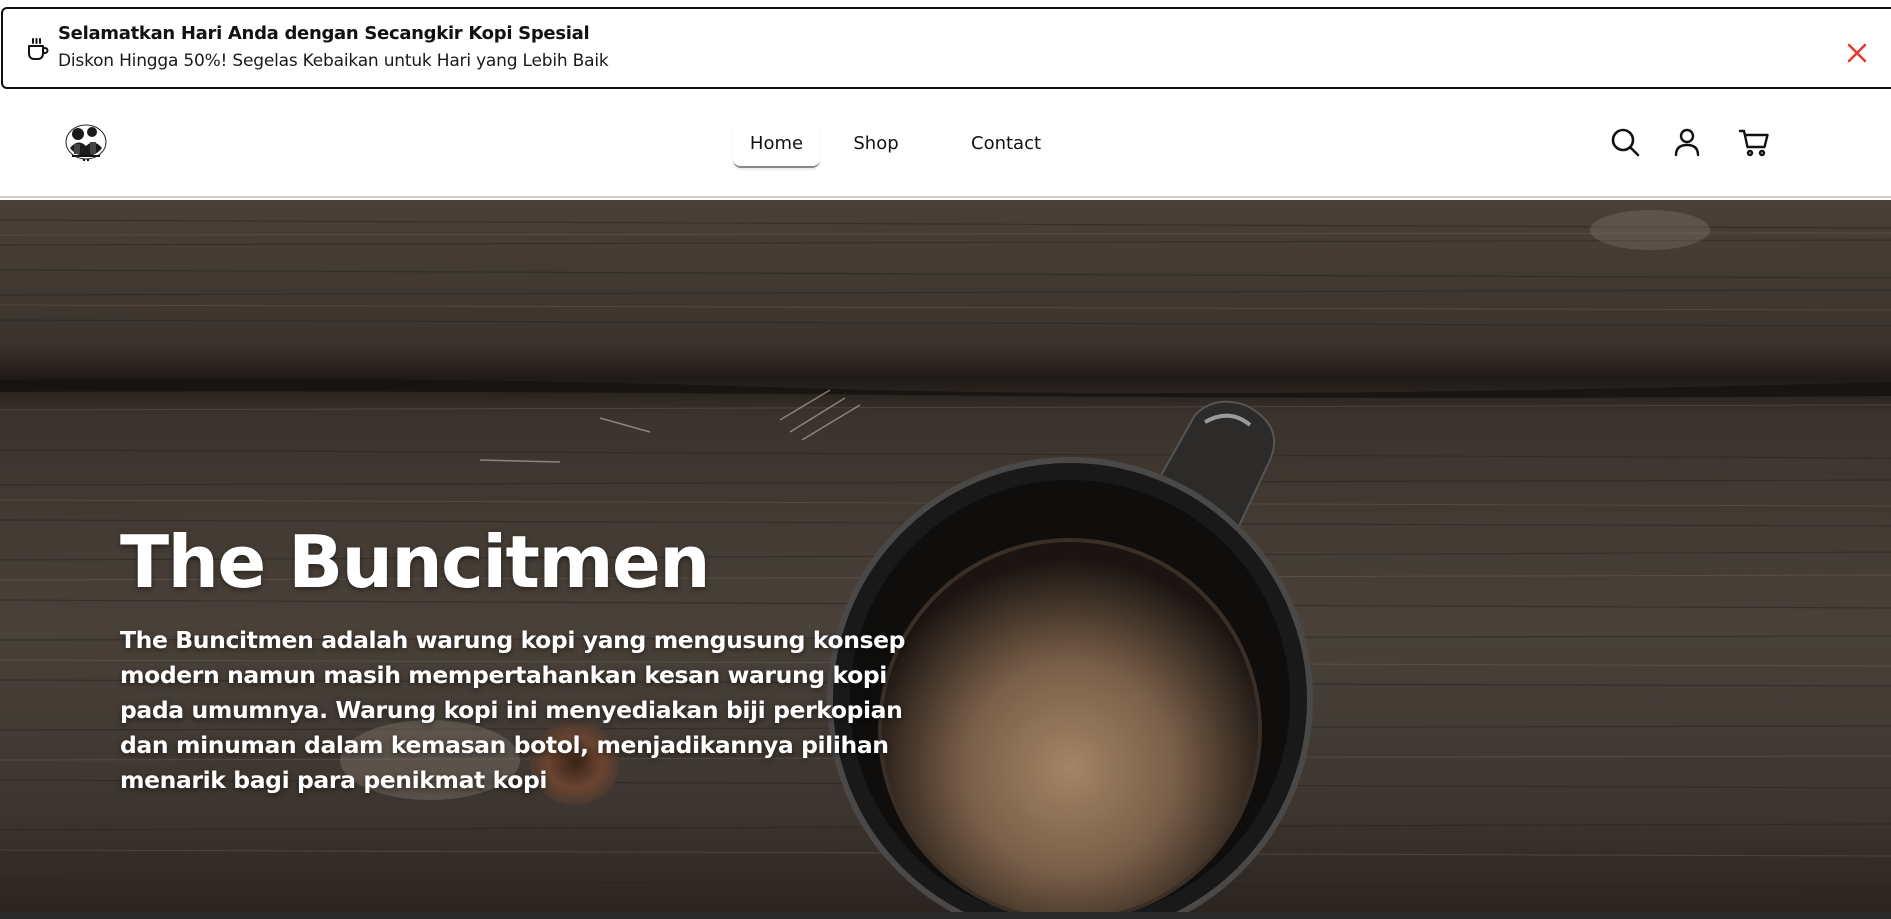 The width and height of the screenshot is (1891, 919). Describe the element at coordinates (415, 562) in the screenshot. I see `hero-title: The Buncitmen` at that location.